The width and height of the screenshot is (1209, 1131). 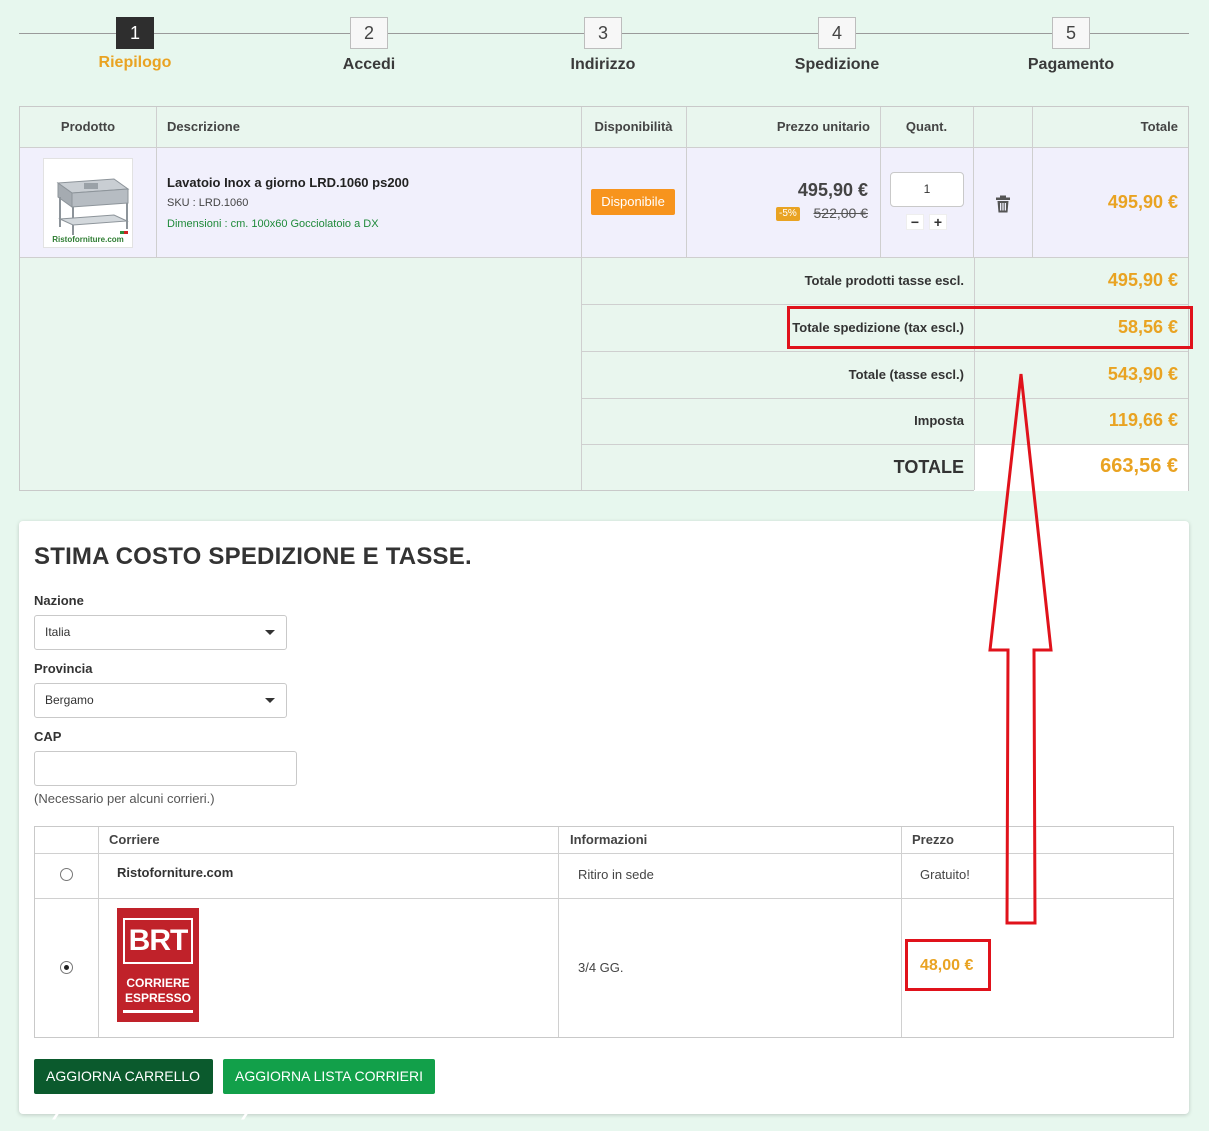 I want to click on step-number: 2, so click(x=369, y=33).